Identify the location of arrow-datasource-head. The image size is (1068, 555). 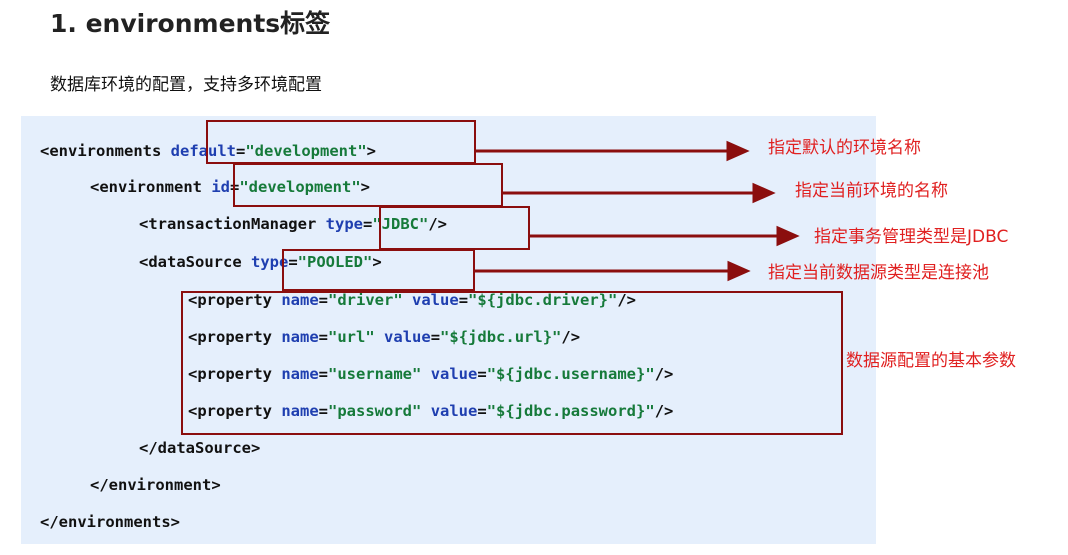
(739, 271).